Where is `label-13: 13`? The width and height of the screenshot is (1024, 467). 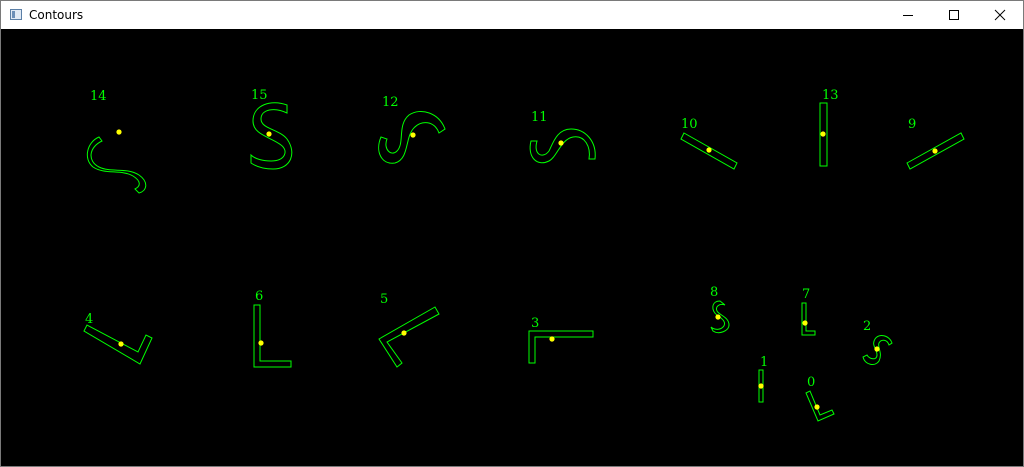
label-13: 13 is located at coordinates (830, 95).